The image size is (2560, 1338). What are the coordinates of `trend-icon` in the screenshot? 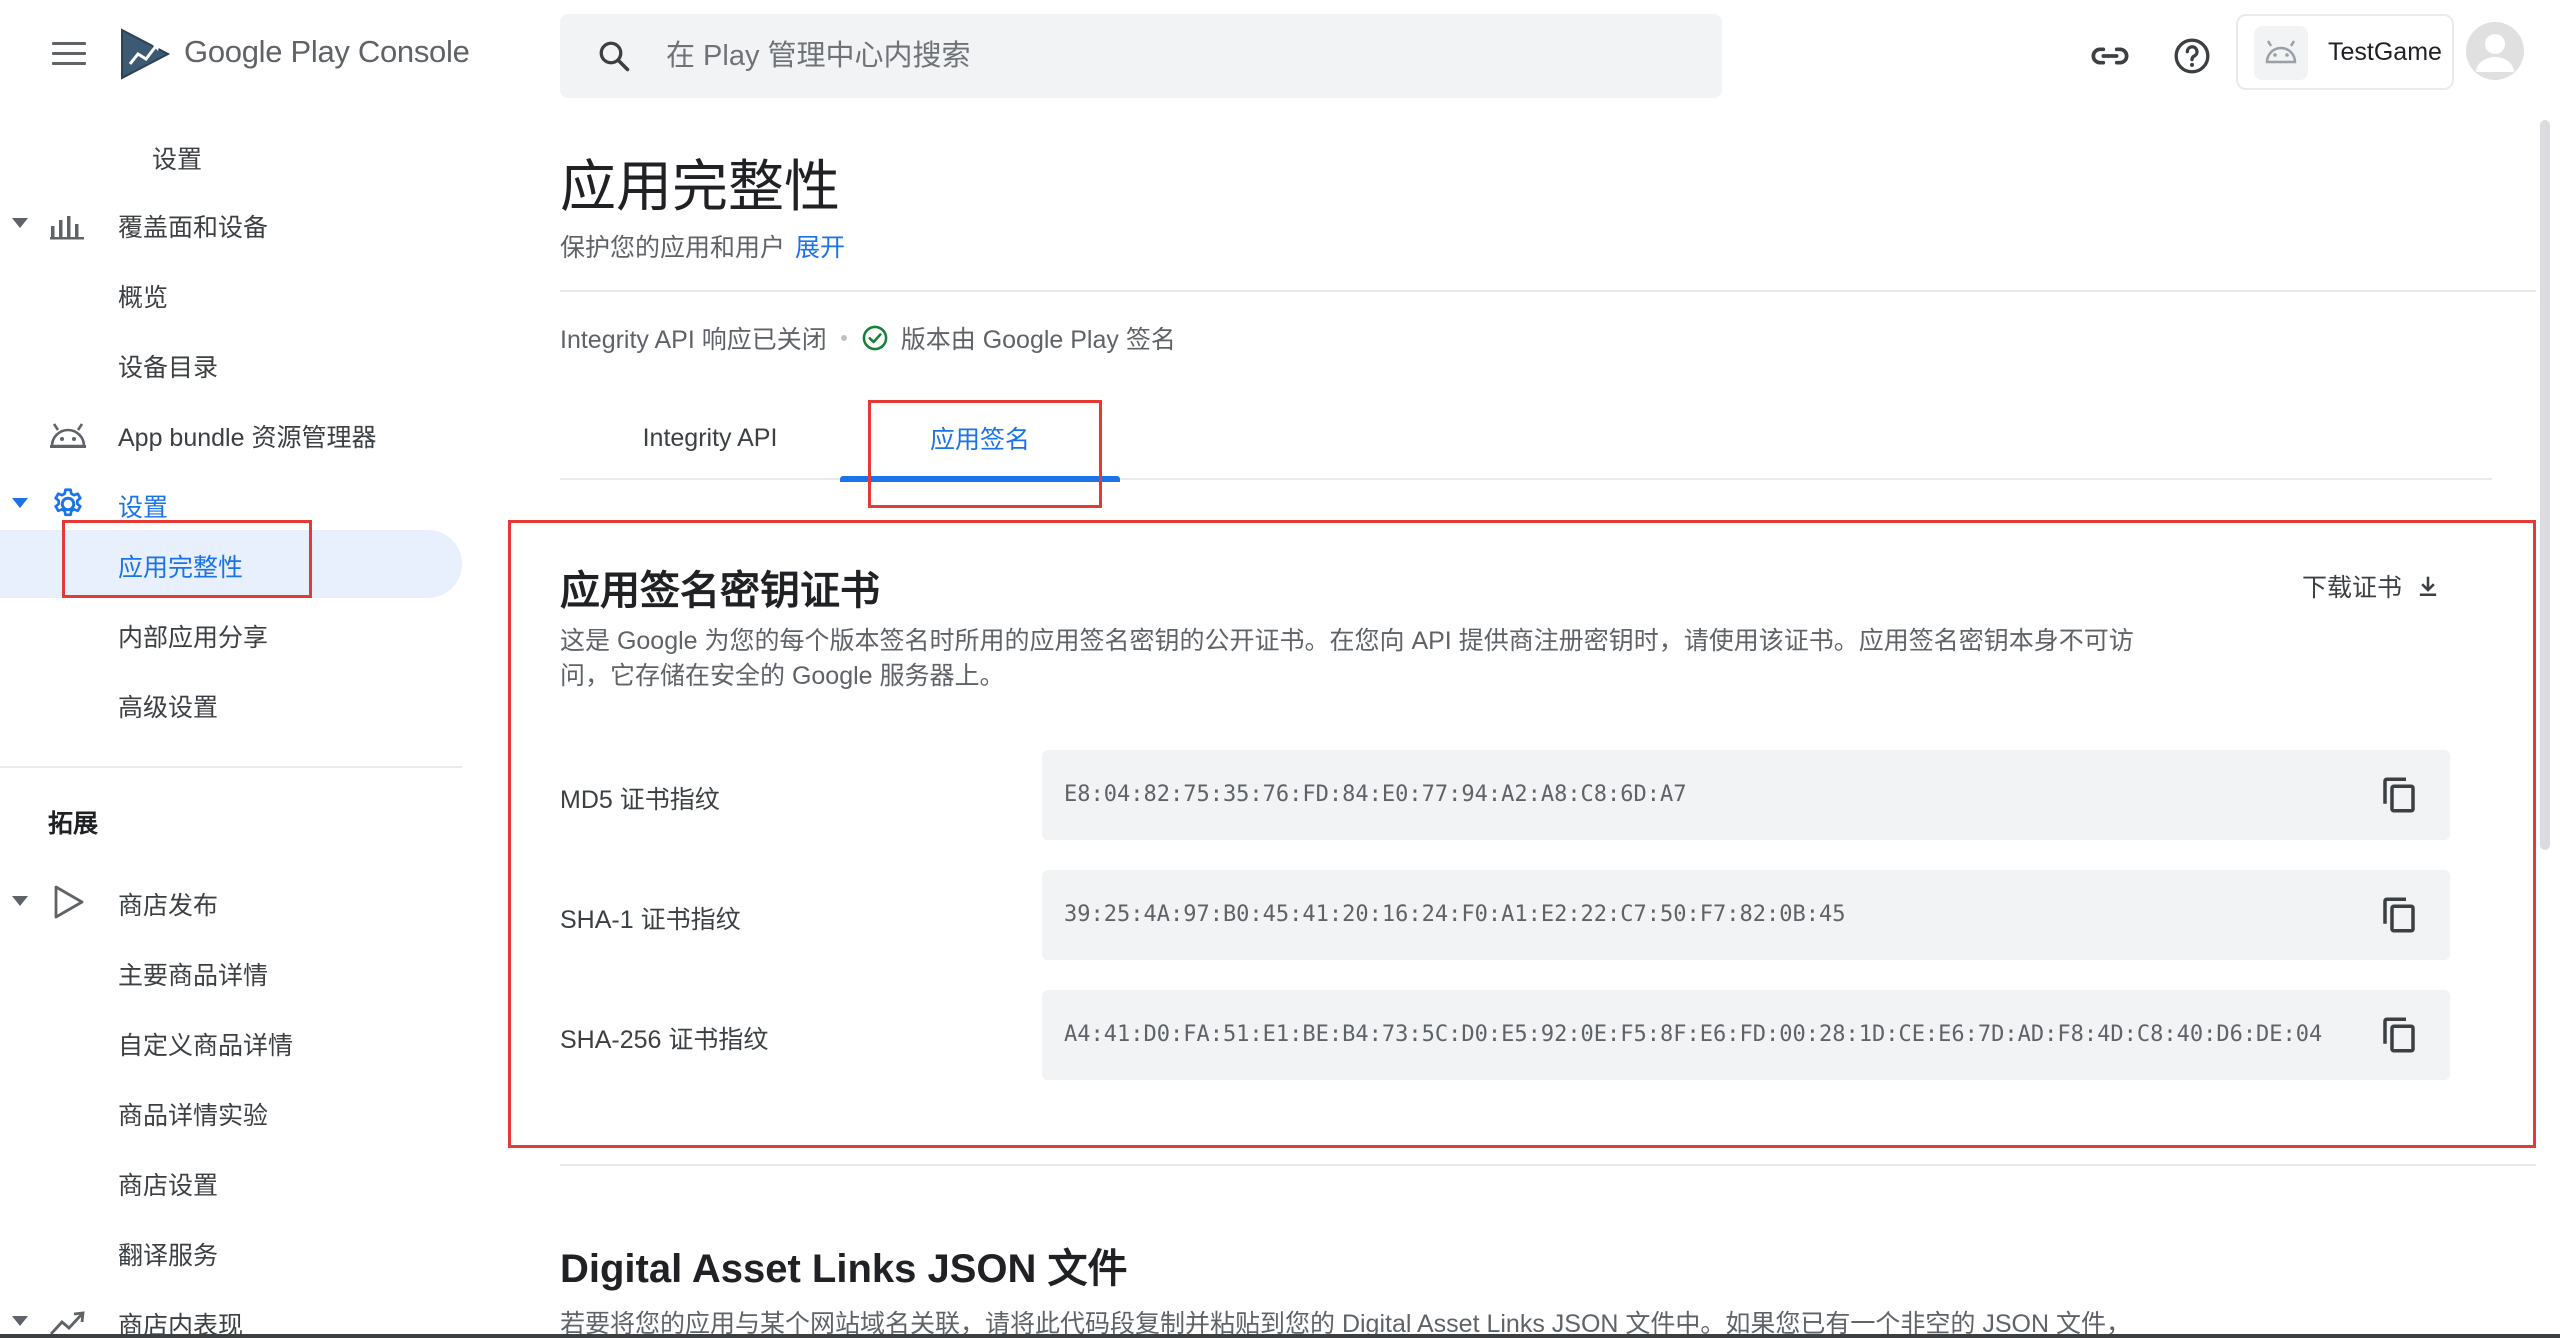 It's located at (67, 1323).